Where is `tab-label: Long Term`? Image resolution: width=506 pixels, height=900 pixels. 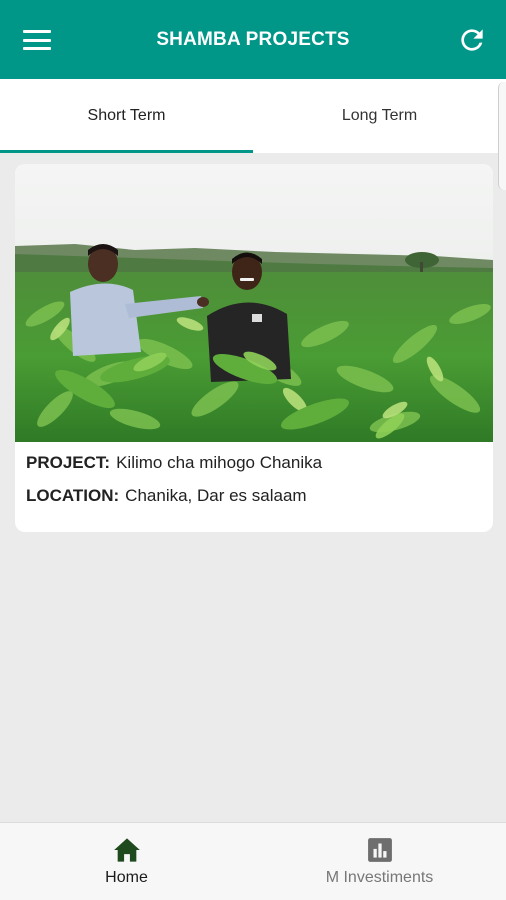 tab-label: Long Term is located at coordinates (379, 115).